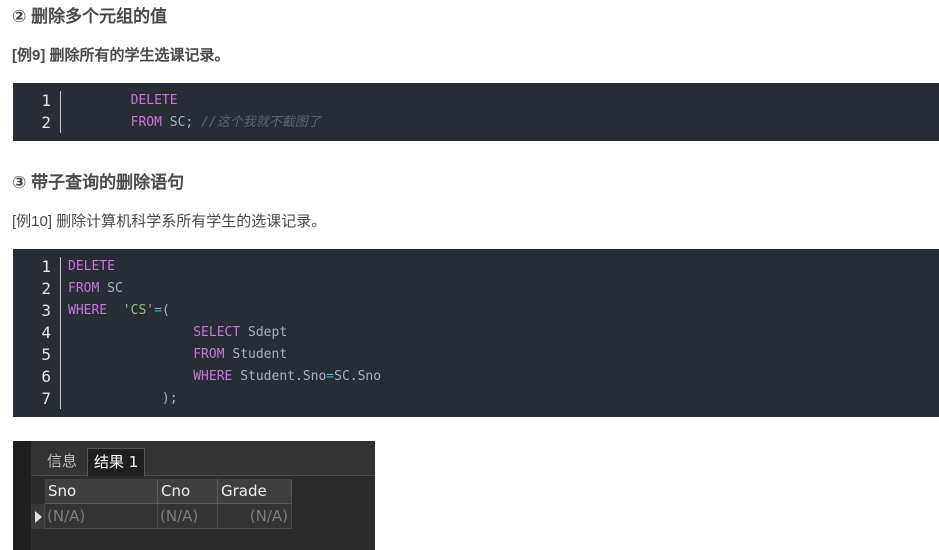 Image resolution: width=939 pixels, height=550 pixels. What do you see at coordinates (46, 398) in the screenshot?
I see `line-number: 7` at bounding box center [46, 398].